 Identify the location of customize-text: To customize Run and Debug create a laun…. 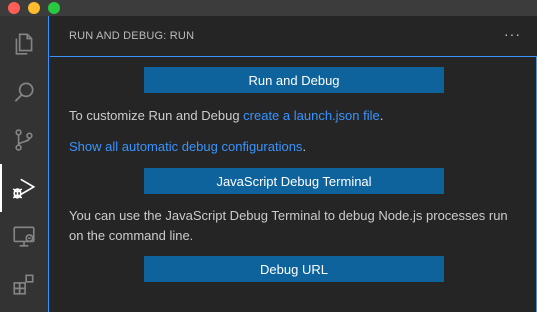
(226, 115).